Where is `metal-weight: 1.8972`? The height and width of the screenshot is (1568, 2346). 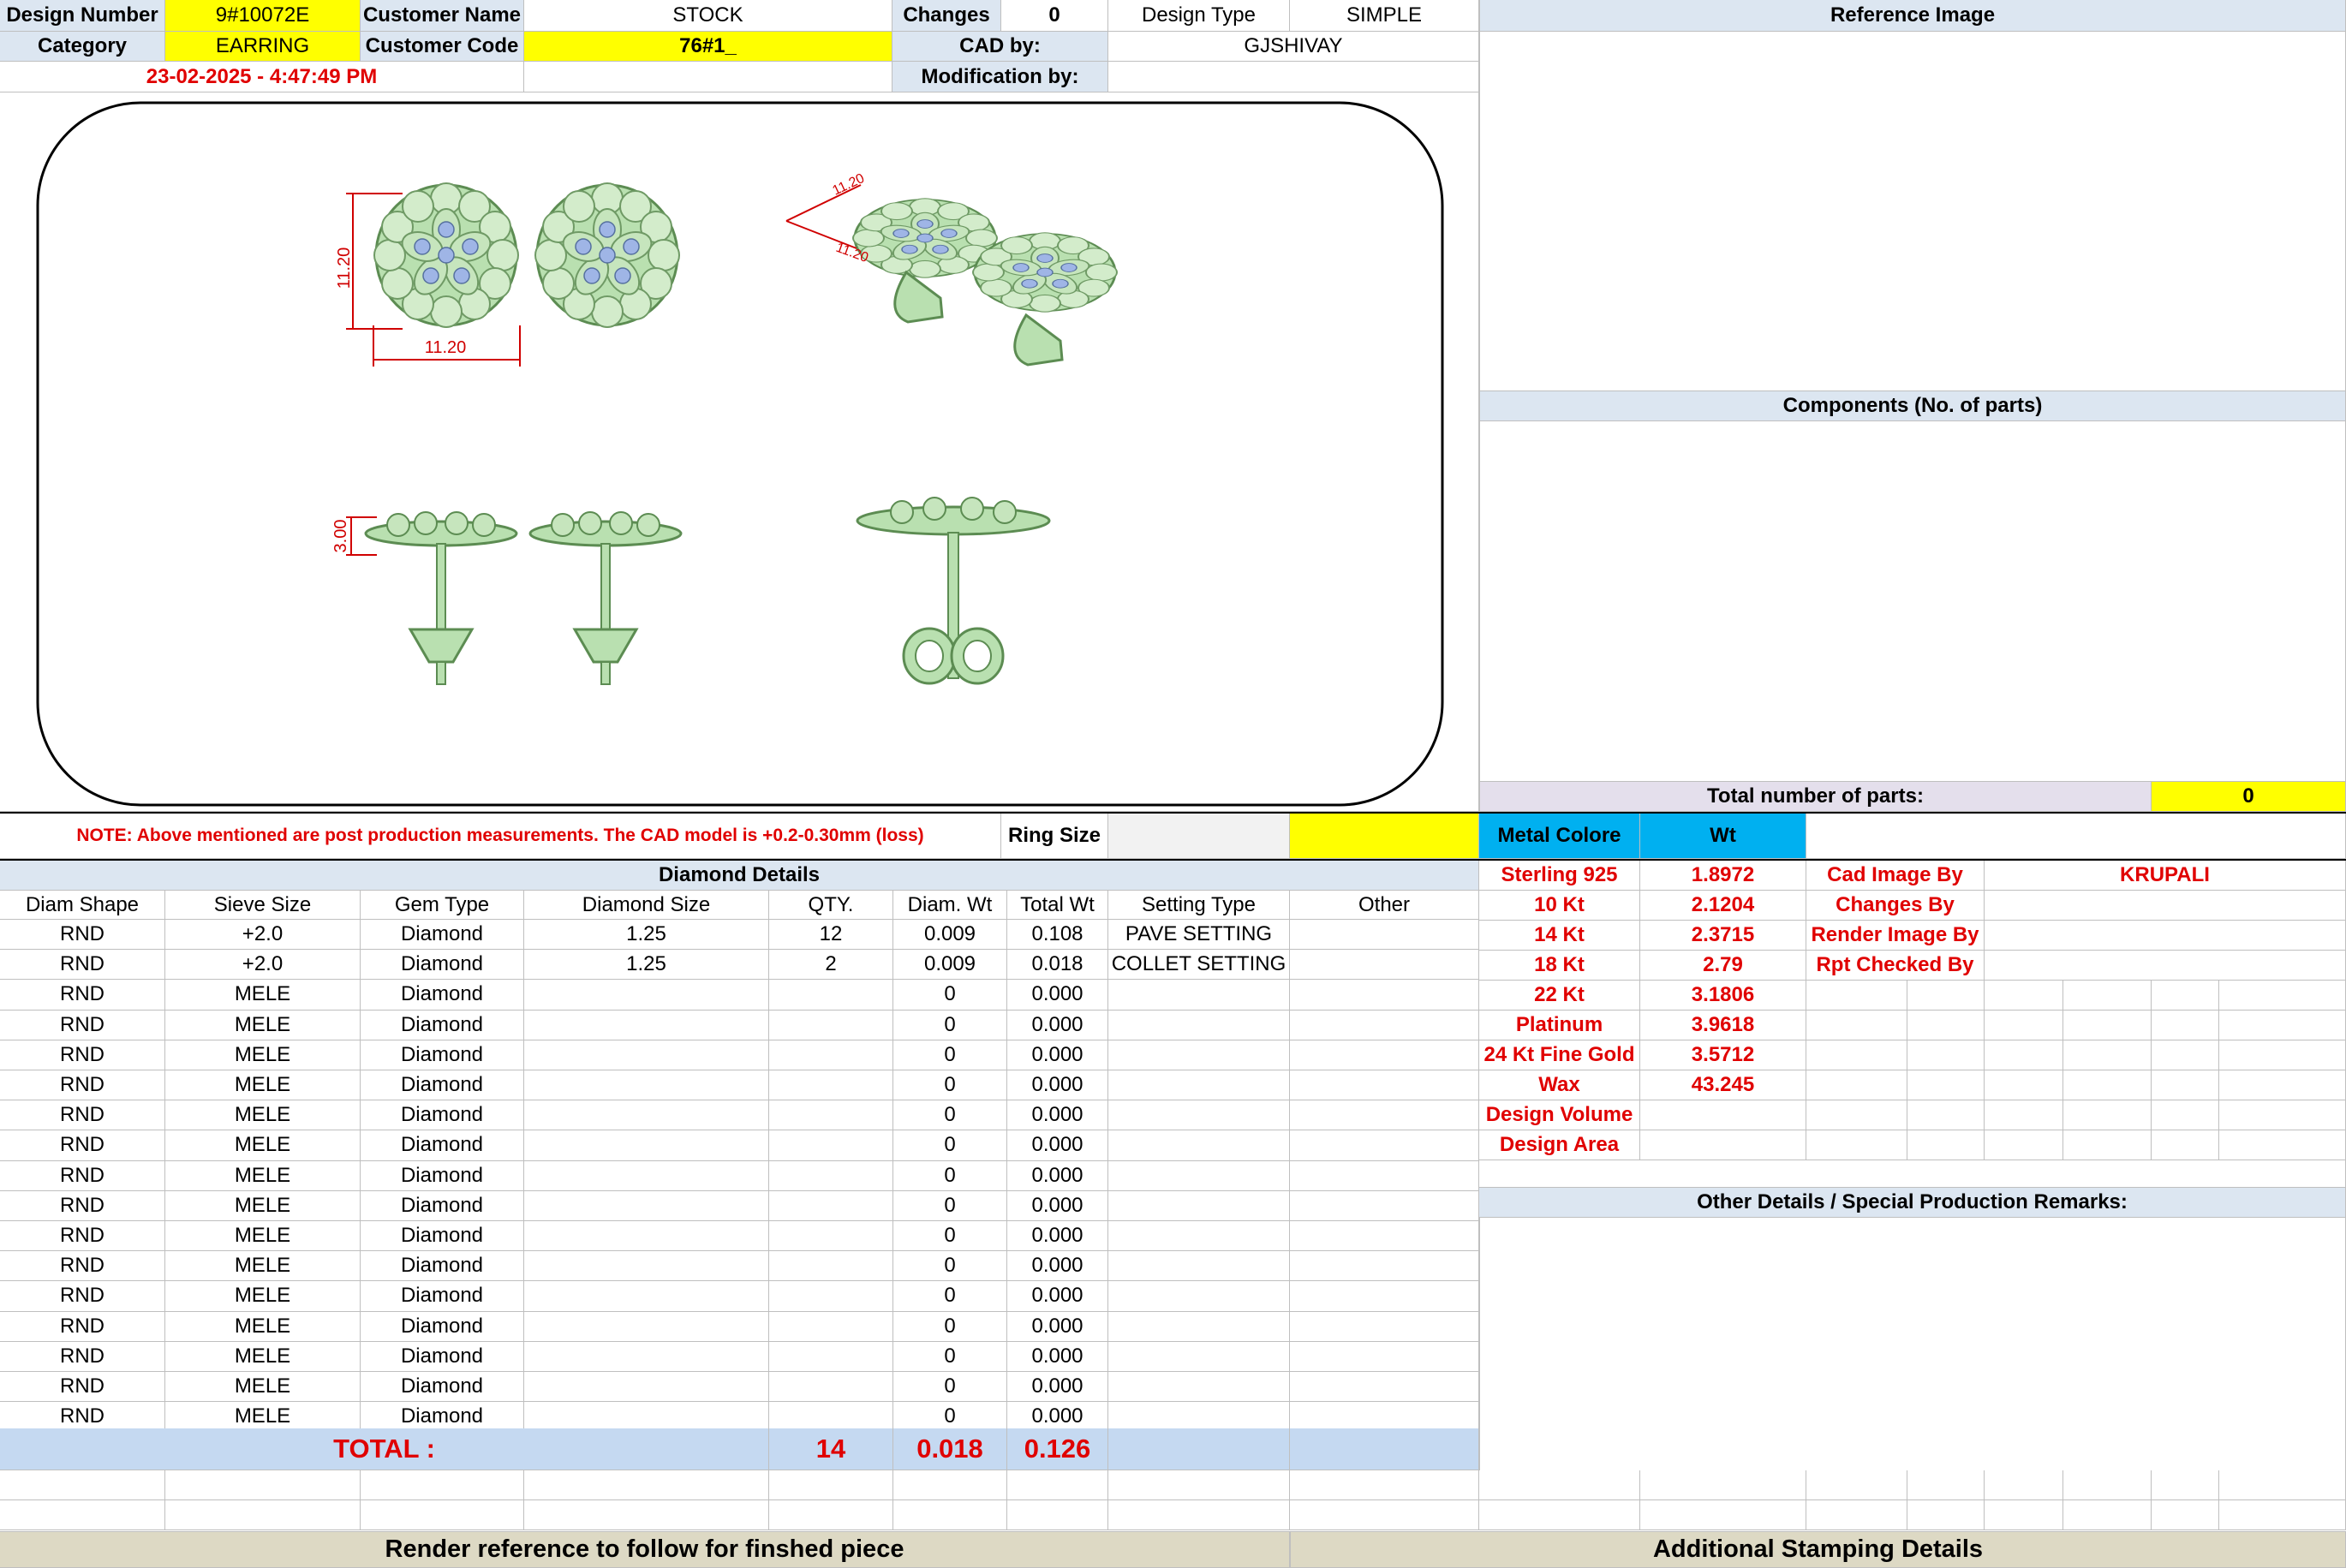 metal-weight: 1.8972 is located at coordinates (1723, 876).